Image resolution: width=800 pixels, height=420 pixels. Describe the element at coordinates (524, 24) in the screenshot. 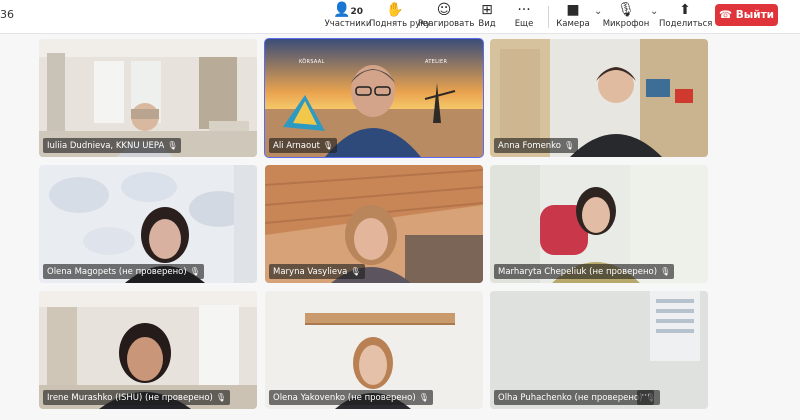

I see `more-label: Еще` at that location.